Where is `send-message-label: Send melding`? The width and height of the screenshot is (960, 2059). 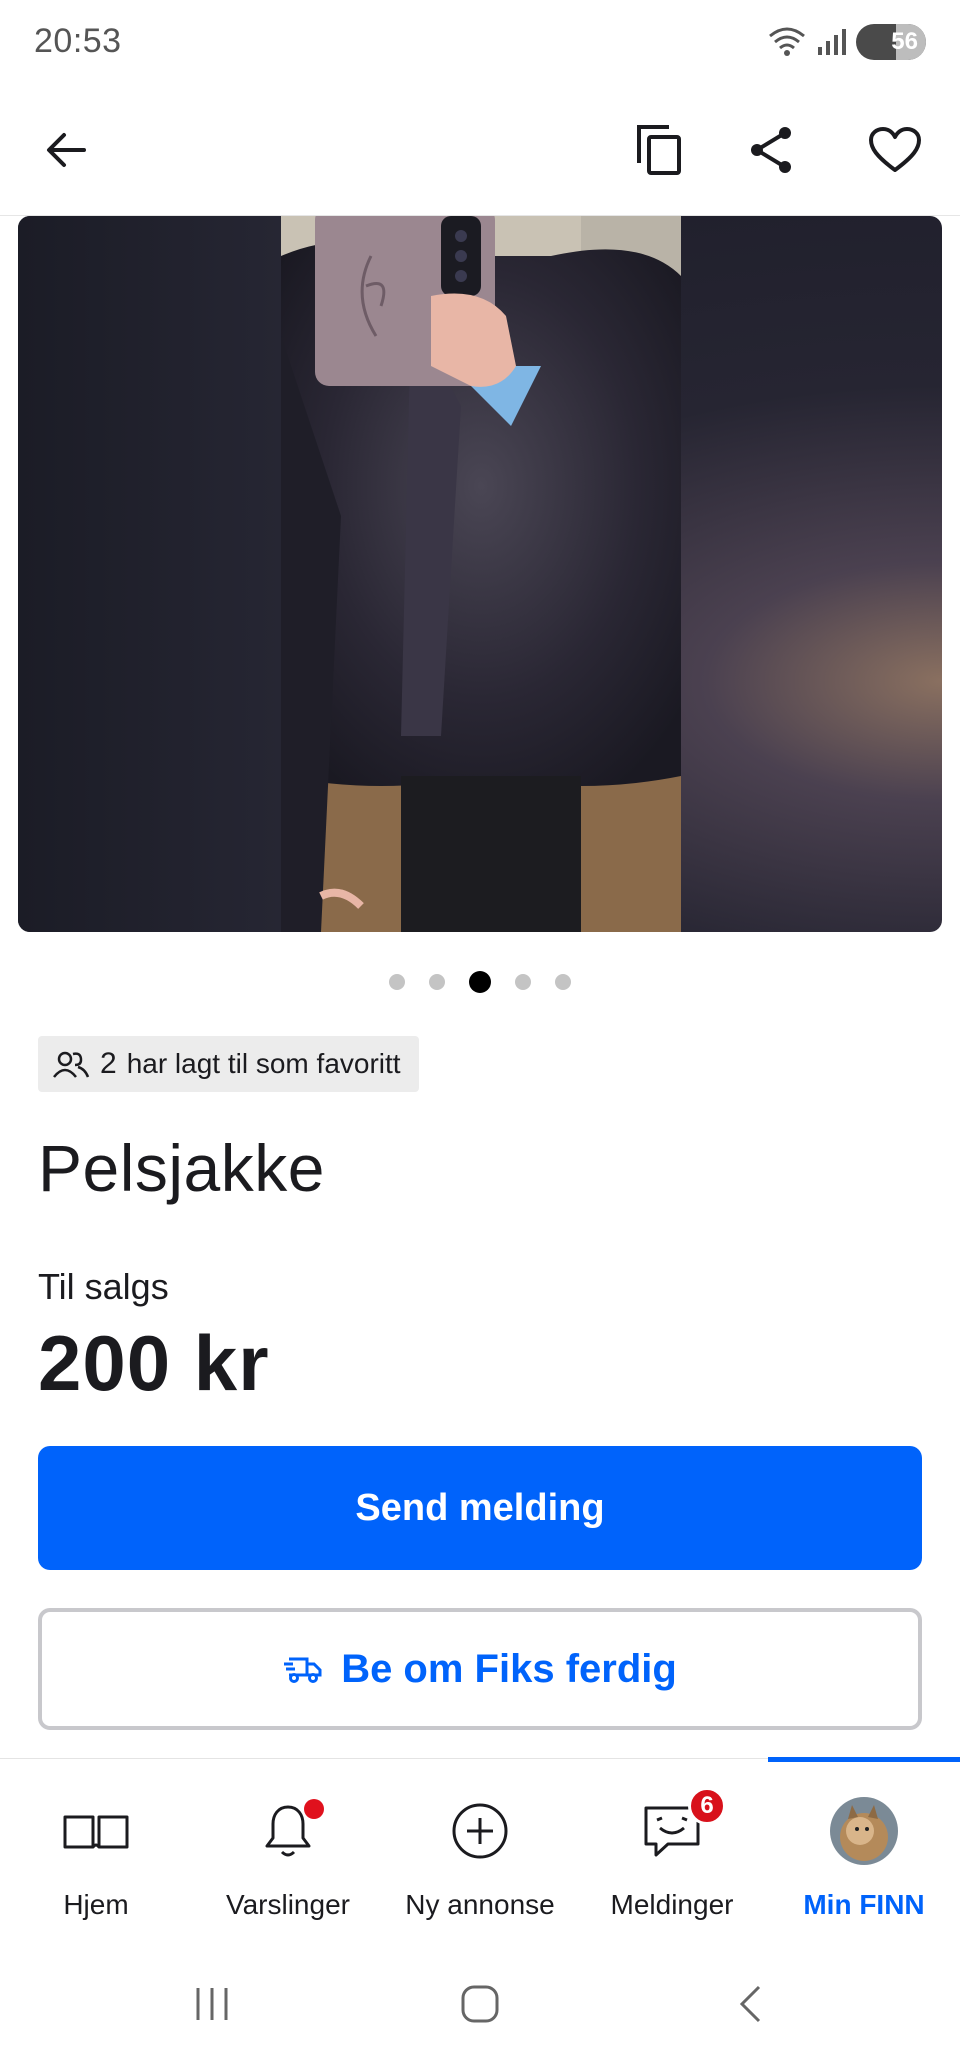
send-message-label: Send melding is located at coordinates (480, 1507).